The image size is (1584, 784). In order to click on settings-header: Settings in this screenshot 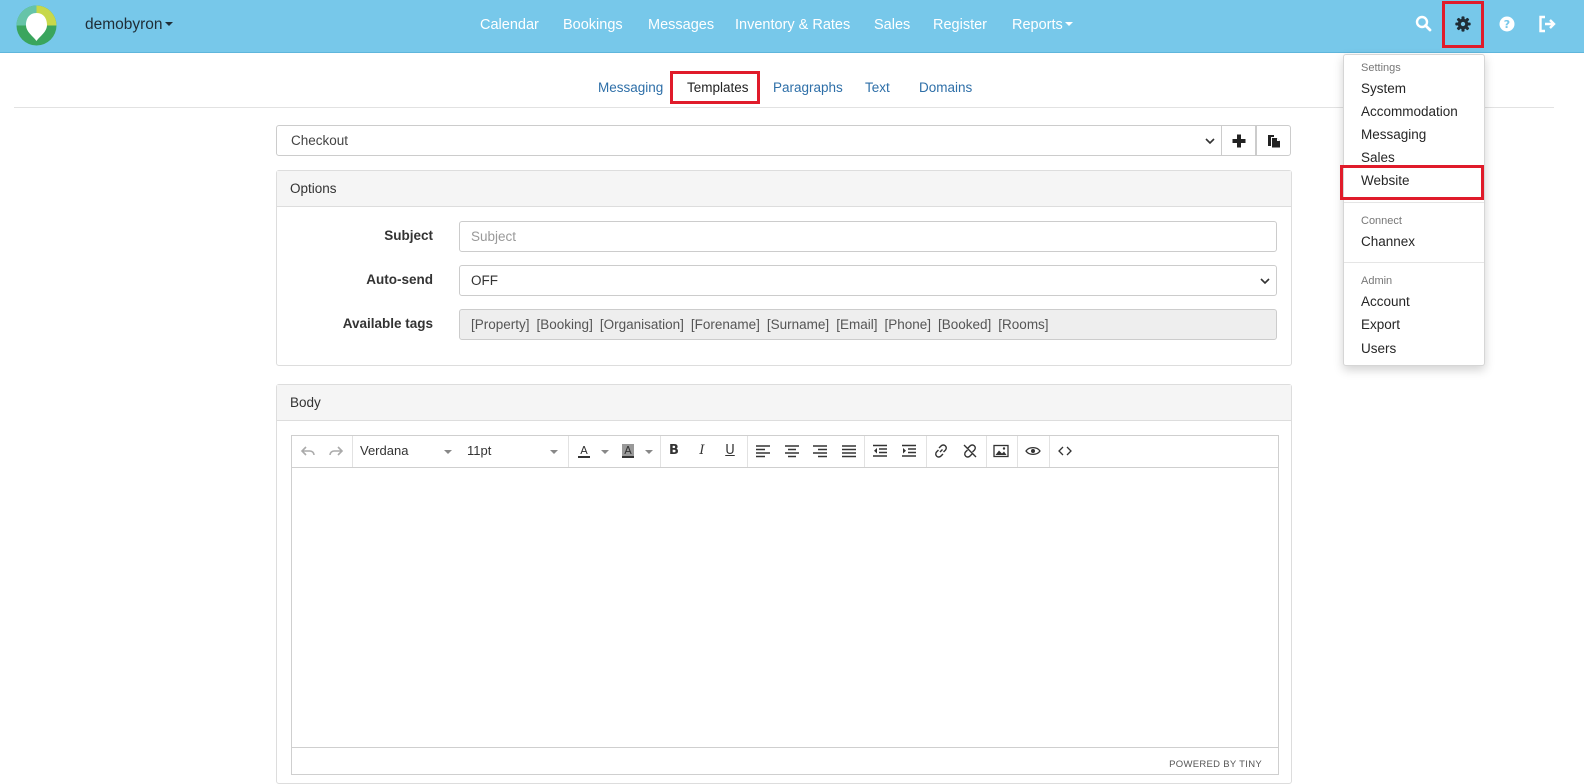, I will do `click(1381, 68)`.